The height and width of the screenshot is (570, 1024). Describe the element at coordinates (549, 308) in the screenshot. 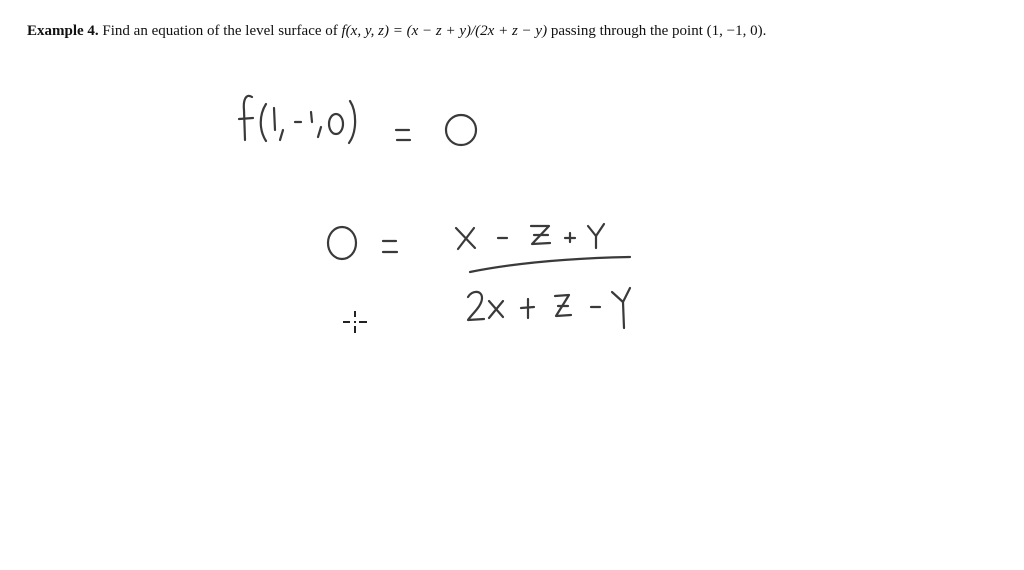

I see `handwriting-denominator: 2x + z - y` at that location.